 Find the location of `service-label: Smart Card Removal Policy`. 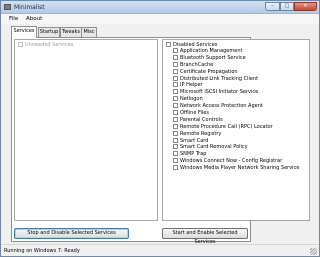

service-label: Smart Card Removal Policy is located at coordinates (214, 147).